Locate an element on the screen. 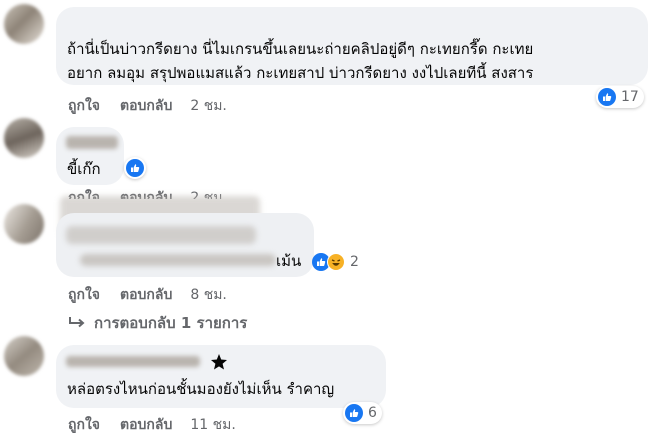  reaction-summary: 17 is located at coordinates (620, 97).